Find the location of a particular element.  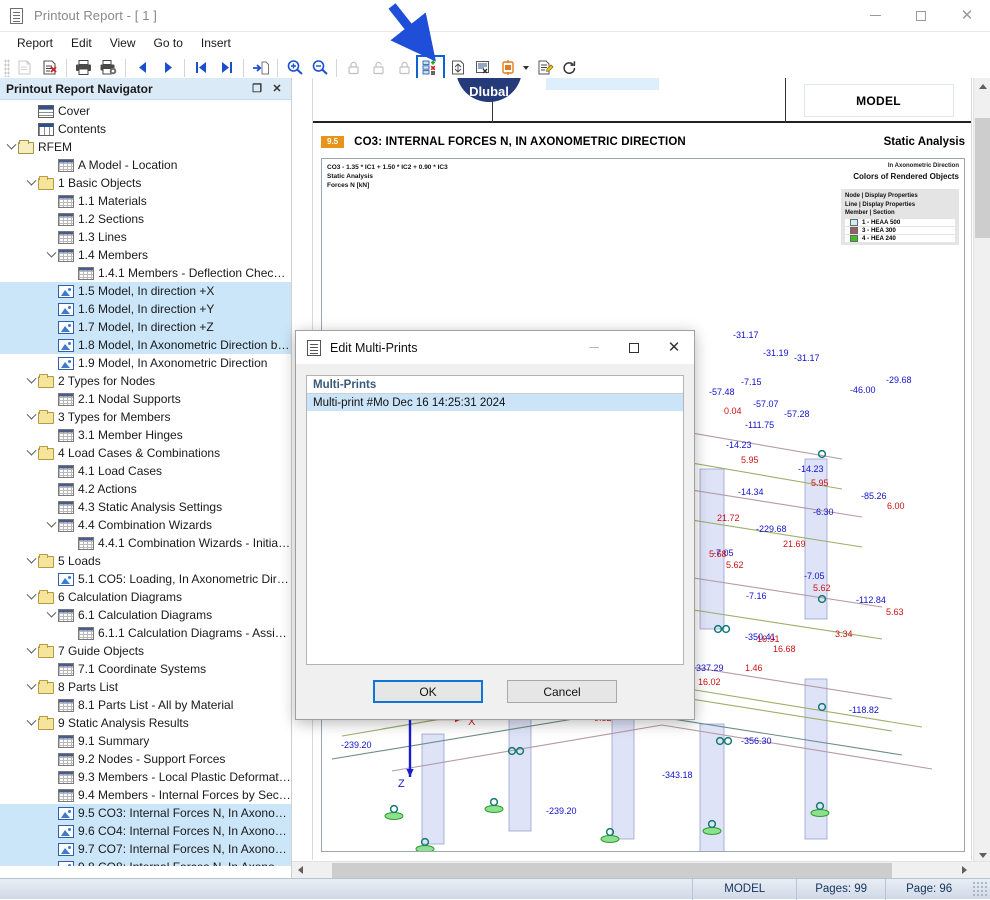

tree-item: 2.1 Nodal Supports is located at coordinates (145, 399).